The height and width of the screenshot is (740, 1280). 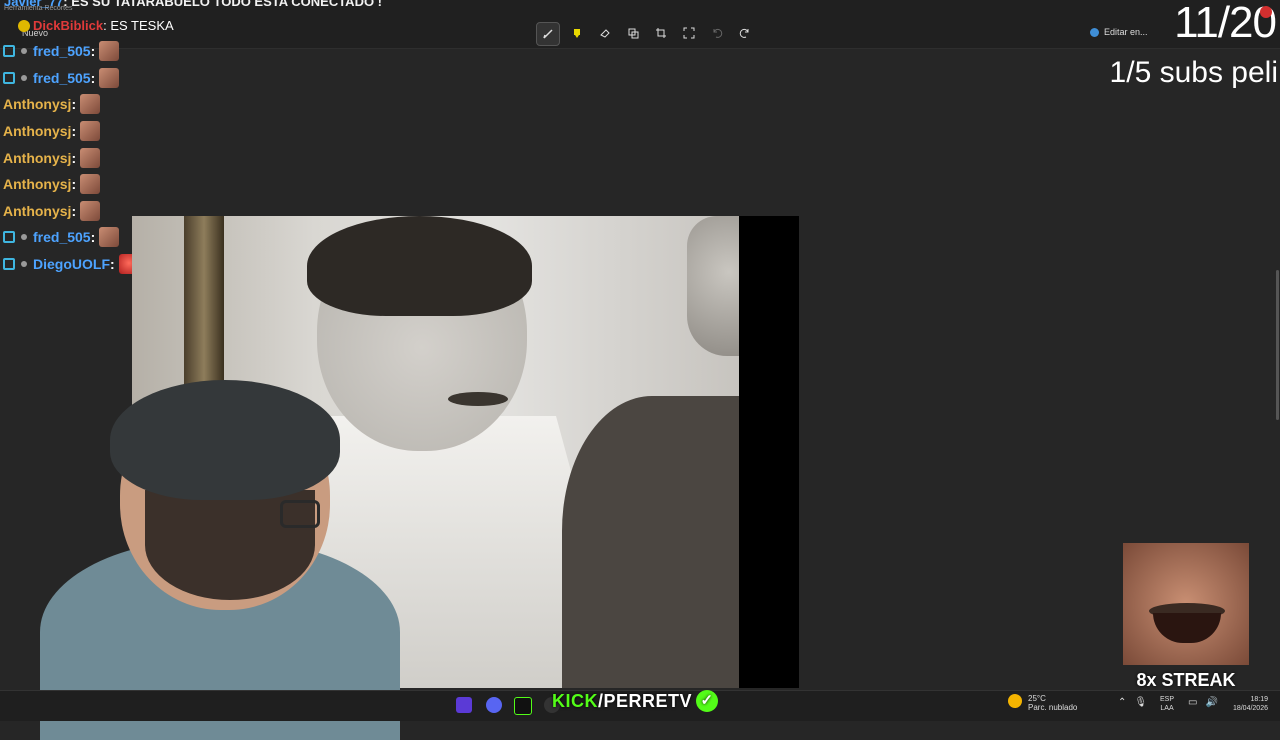 What do you see at coordinates (650, 542) in the screenshot?
I see `photo-second-person` at bounding box center [650, 542].